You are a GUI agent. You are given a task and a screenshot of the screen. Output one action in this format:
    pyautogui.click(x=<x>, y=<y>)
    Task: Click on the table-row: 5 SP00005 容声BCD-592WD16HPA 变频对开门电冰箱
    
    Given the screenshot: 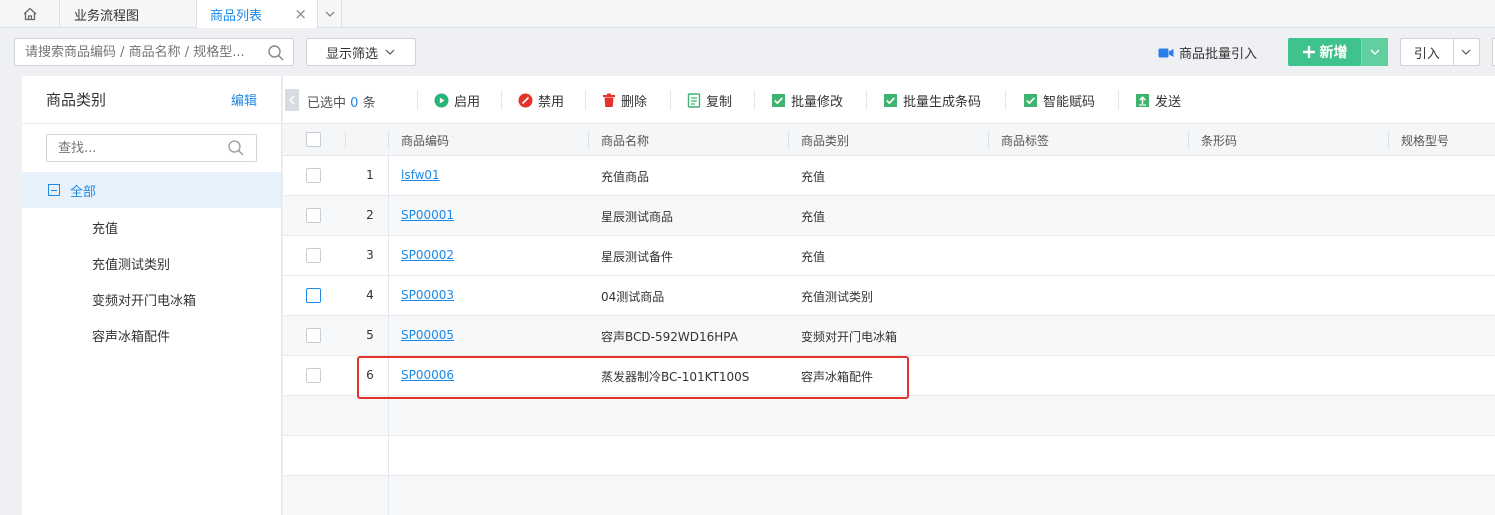 What is the action you would take?
    pyautogui.click(x=889, y=336)
    